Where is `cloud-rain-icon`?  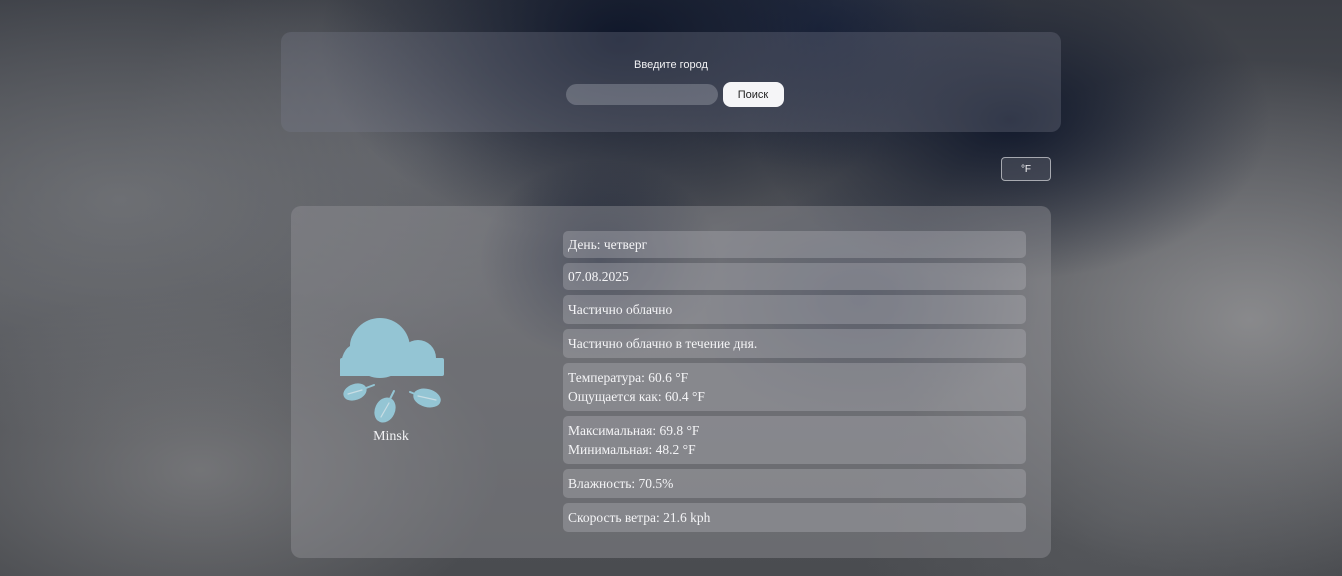
cloud-rain-icon is located at coordinates (392, 370).